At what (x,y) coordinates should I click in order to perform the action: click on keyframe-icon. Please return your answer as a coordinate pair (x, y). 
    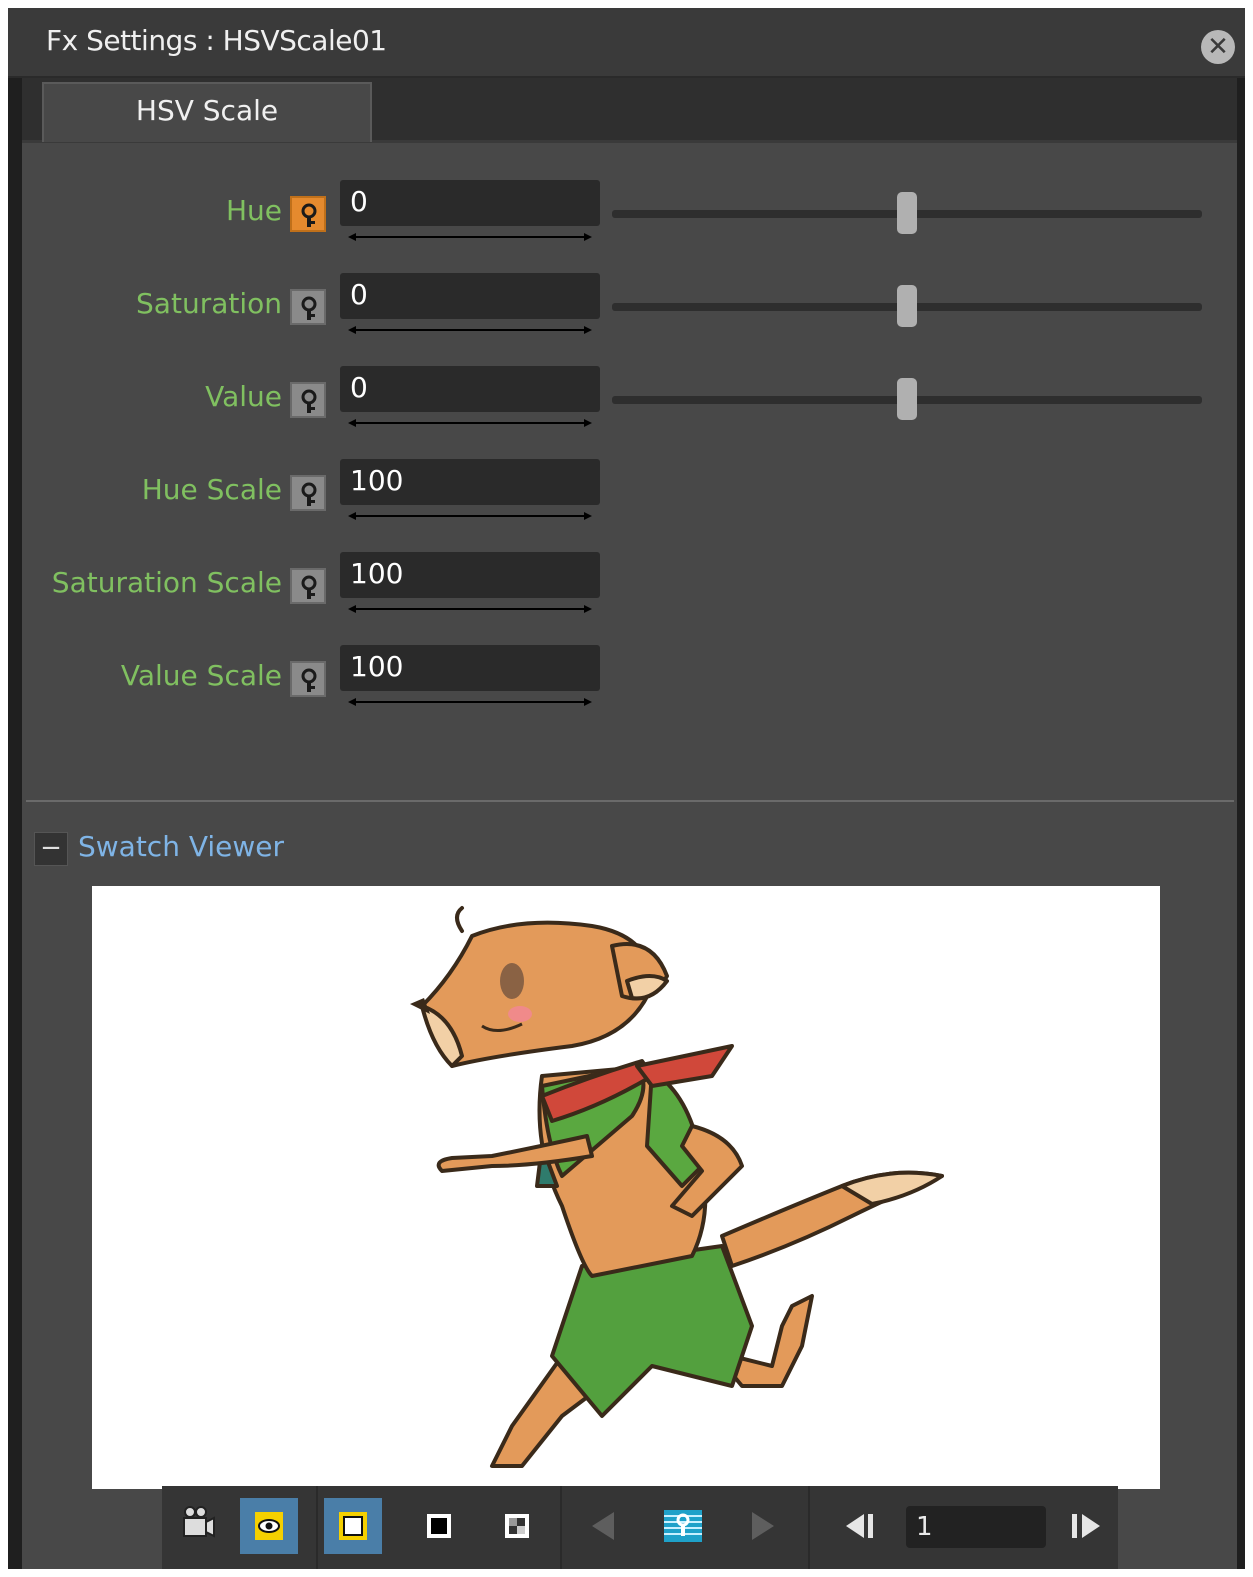
    Looking at the image, I should click on (683, 1526).